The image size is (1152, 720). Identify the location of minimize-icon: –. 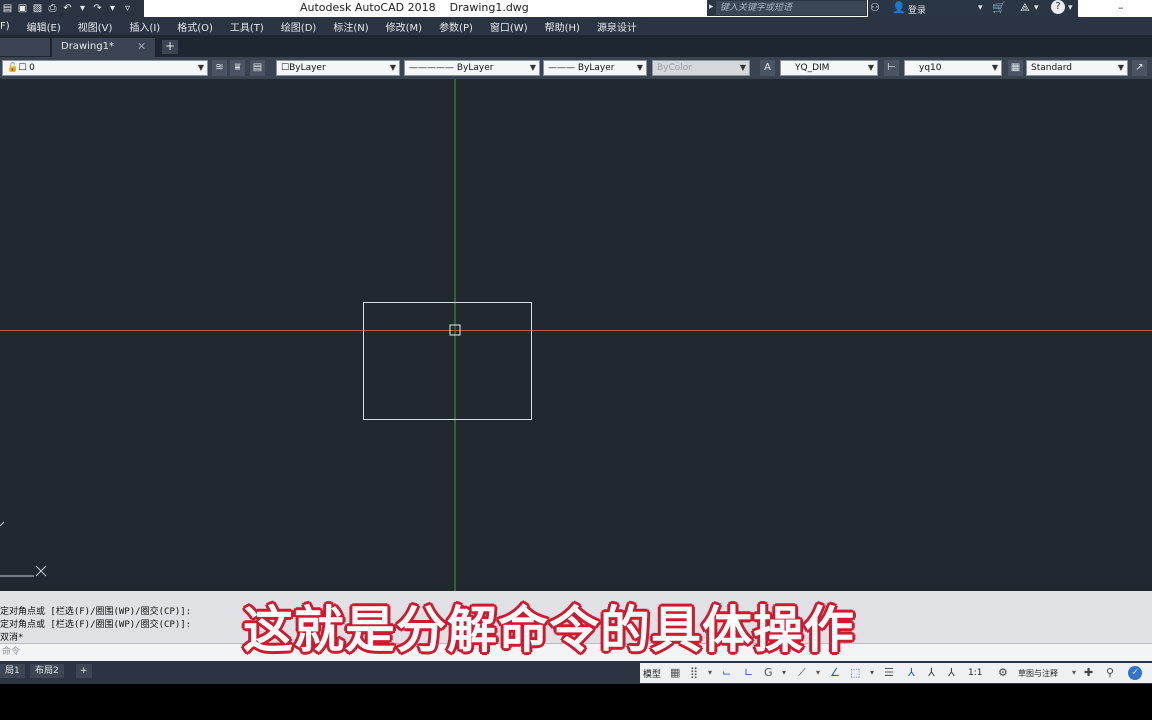
(1121, 7).